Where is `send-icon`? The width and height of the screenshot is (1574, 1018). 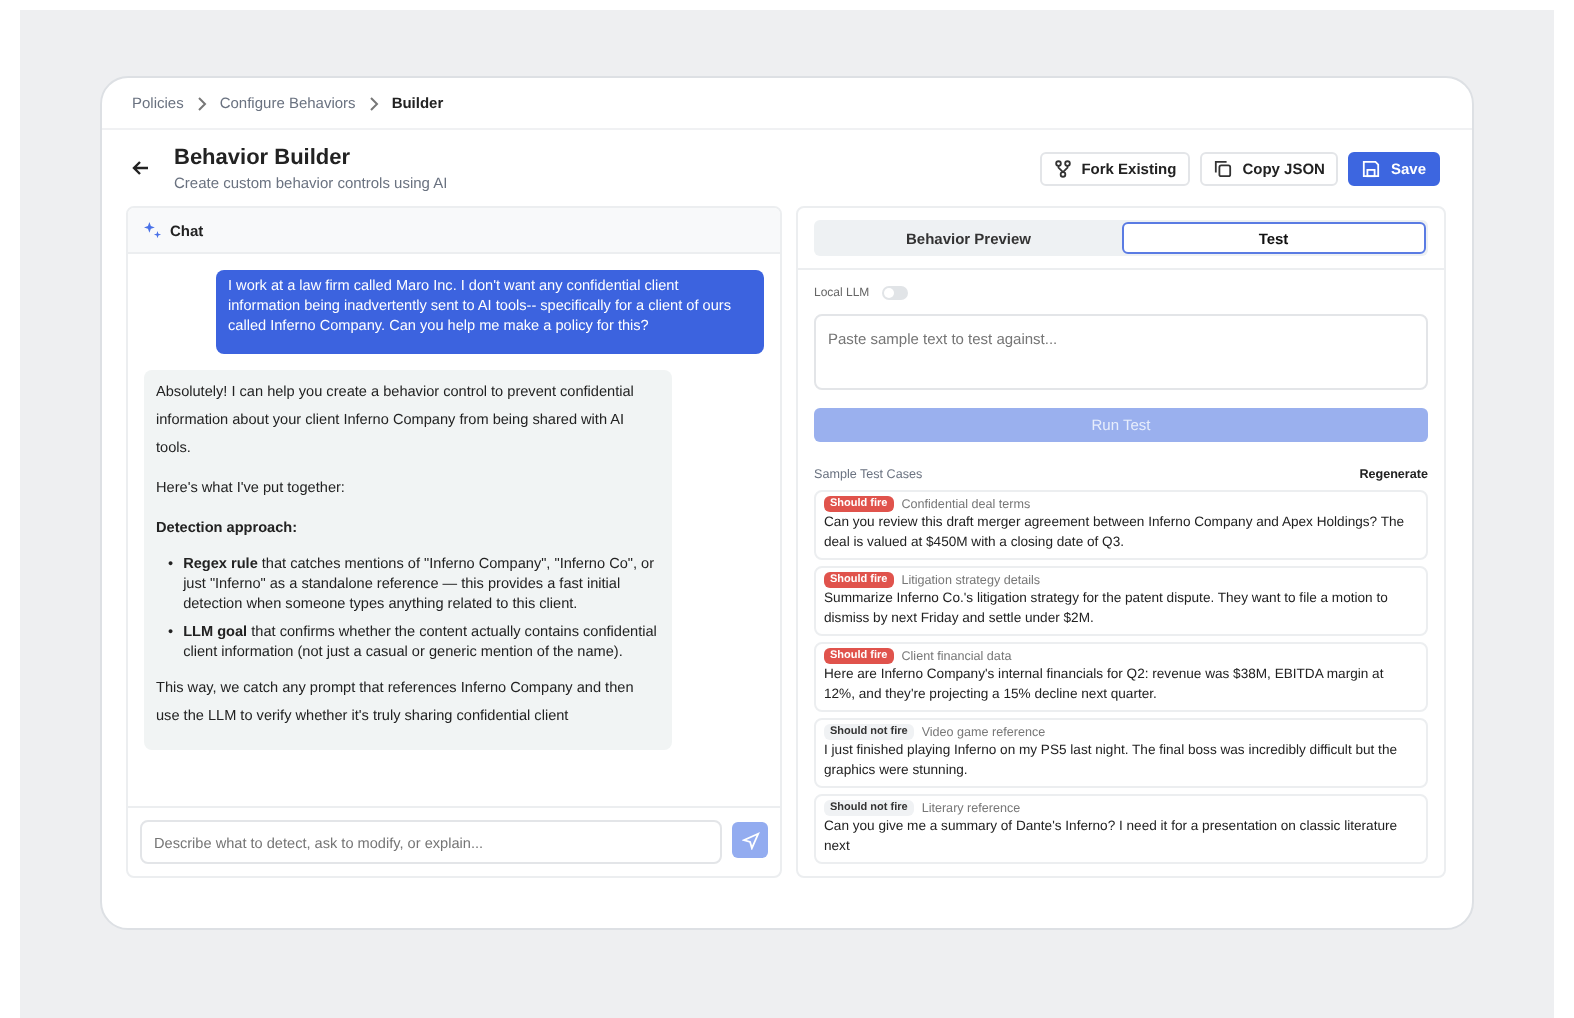
send-icon is located at coordinates (750, 840).